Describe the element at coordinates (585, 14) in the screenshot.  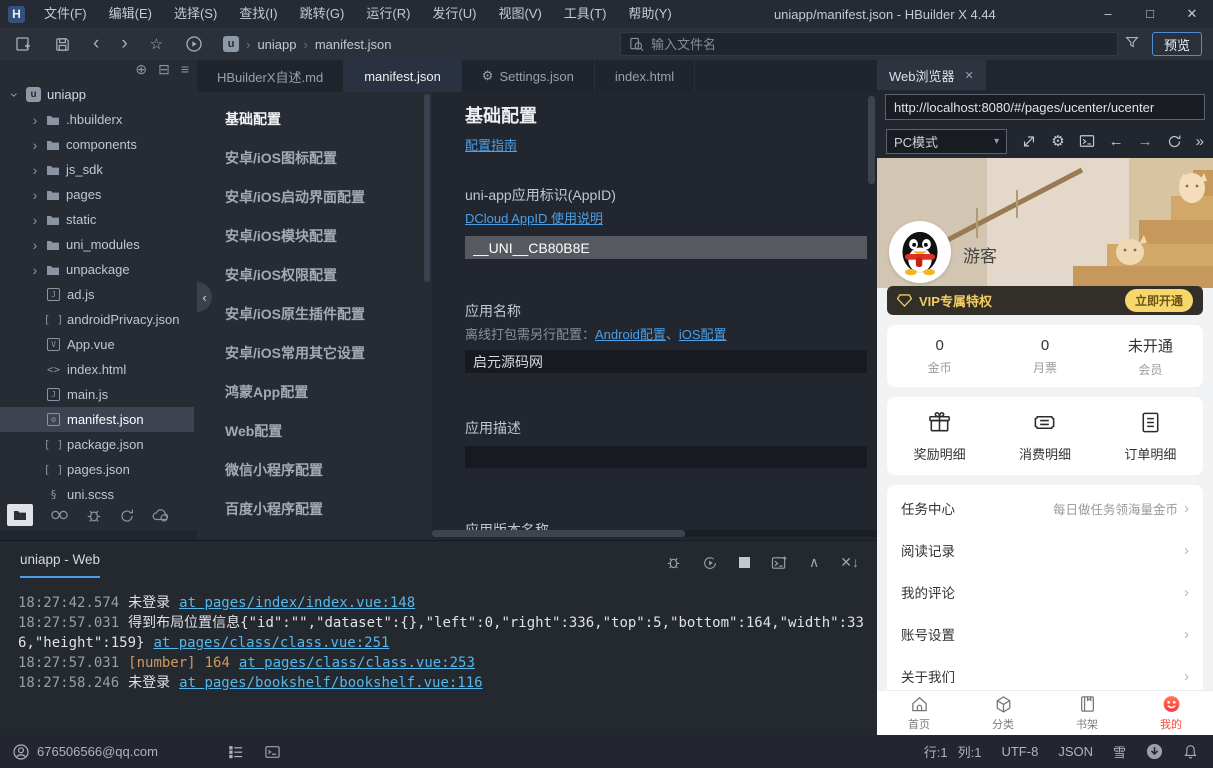
I see `menu-tools: 工具(T)` at that location.